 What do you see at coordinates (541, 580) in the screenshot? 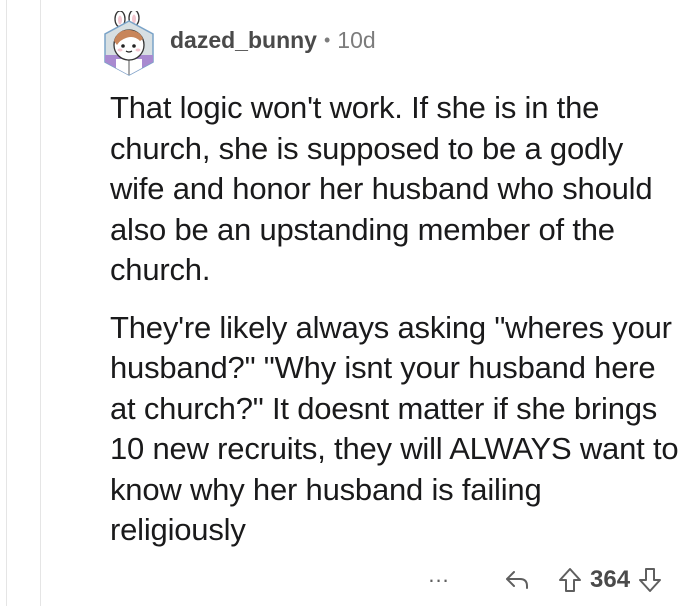
I see `comment-actions: ... 364` at bounding box center [541, 580].